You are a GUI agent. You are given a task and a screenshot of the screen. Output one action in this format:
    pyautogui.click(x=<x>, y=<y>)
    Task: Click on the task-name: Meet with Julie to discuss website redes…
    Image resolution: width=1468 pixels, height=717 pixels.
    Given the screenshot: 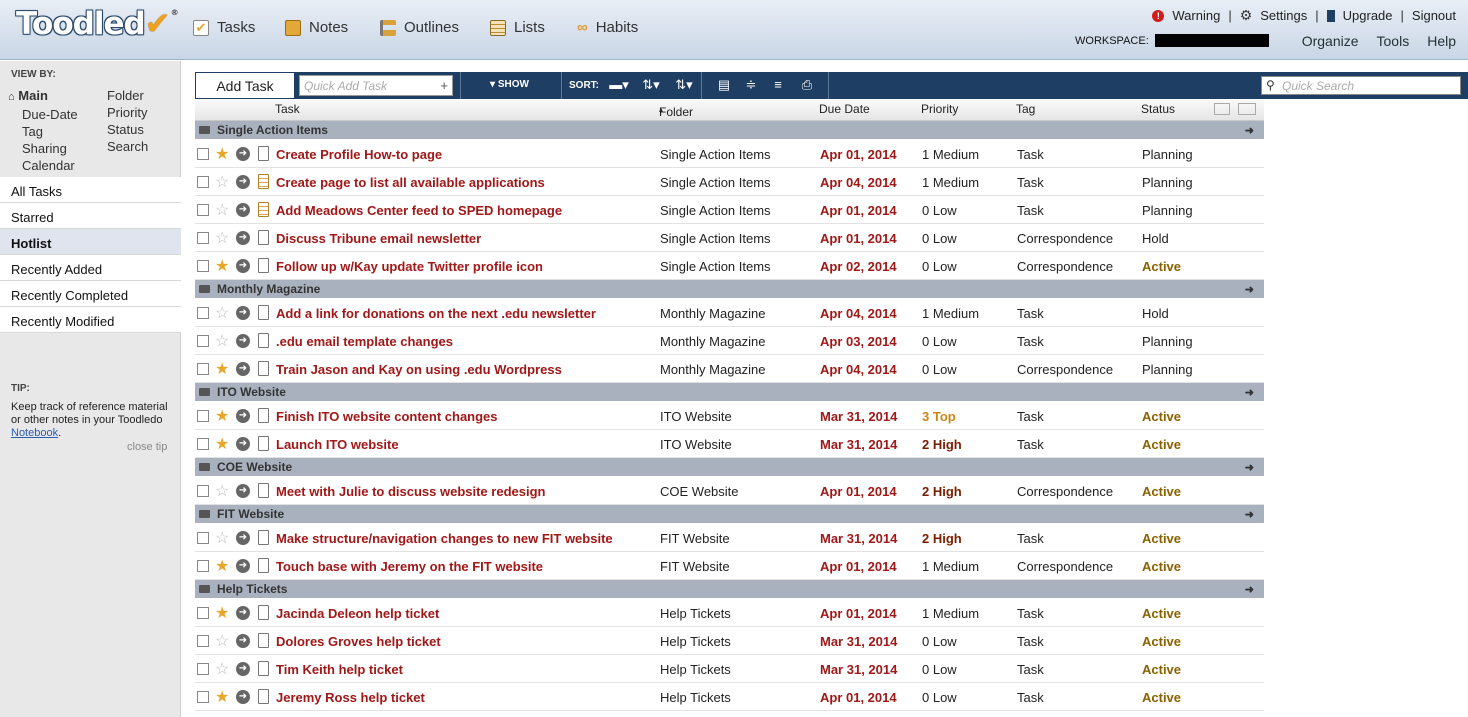 What is the action you would take?
    pyautogui.click(x=410, y=491)
    